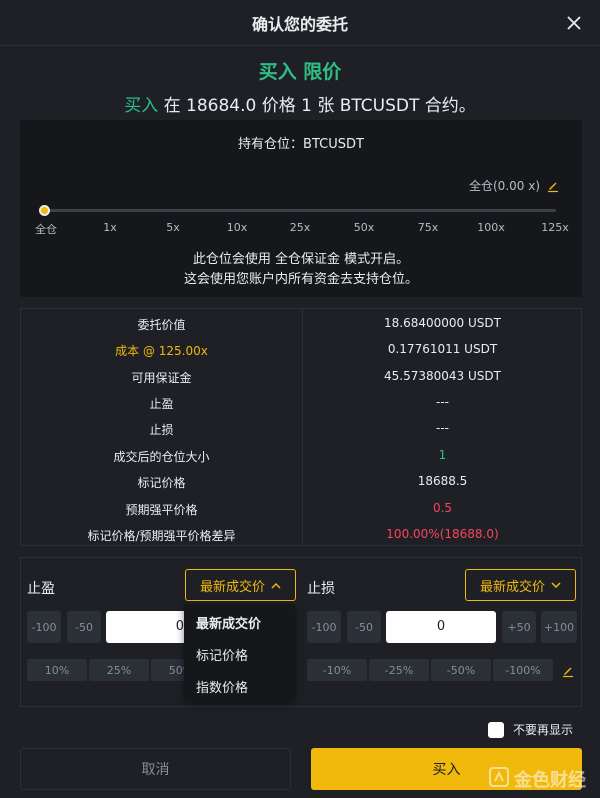 The width and height of the screenshot is (600, 798). I want to click on dont-show-checkbox, so click(496, 729).